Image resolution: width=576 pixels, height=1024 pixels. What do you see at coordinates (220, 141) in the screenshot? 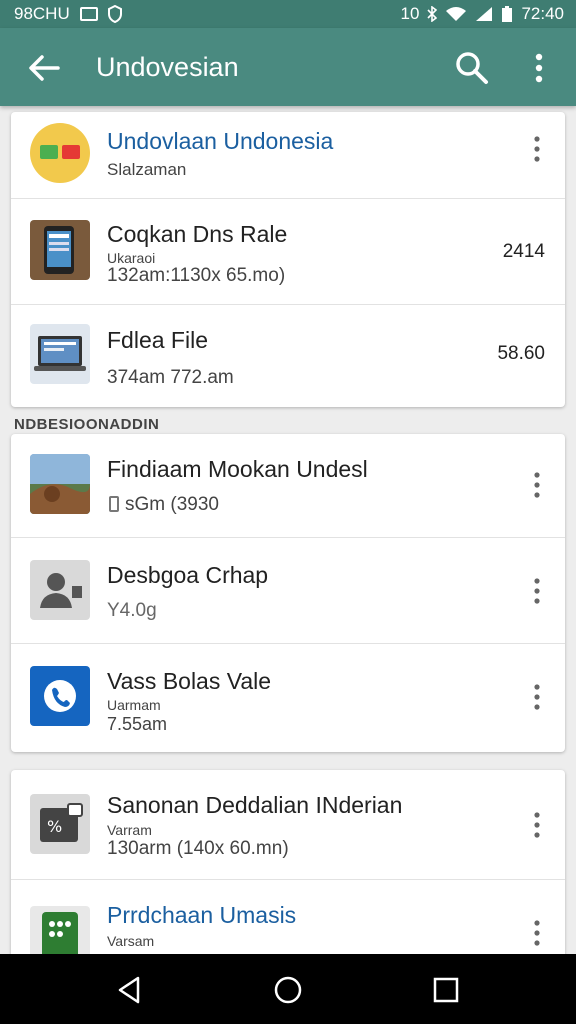
I see `item-title: Undovlaan Undonesia` at bounding box center [220, 141].